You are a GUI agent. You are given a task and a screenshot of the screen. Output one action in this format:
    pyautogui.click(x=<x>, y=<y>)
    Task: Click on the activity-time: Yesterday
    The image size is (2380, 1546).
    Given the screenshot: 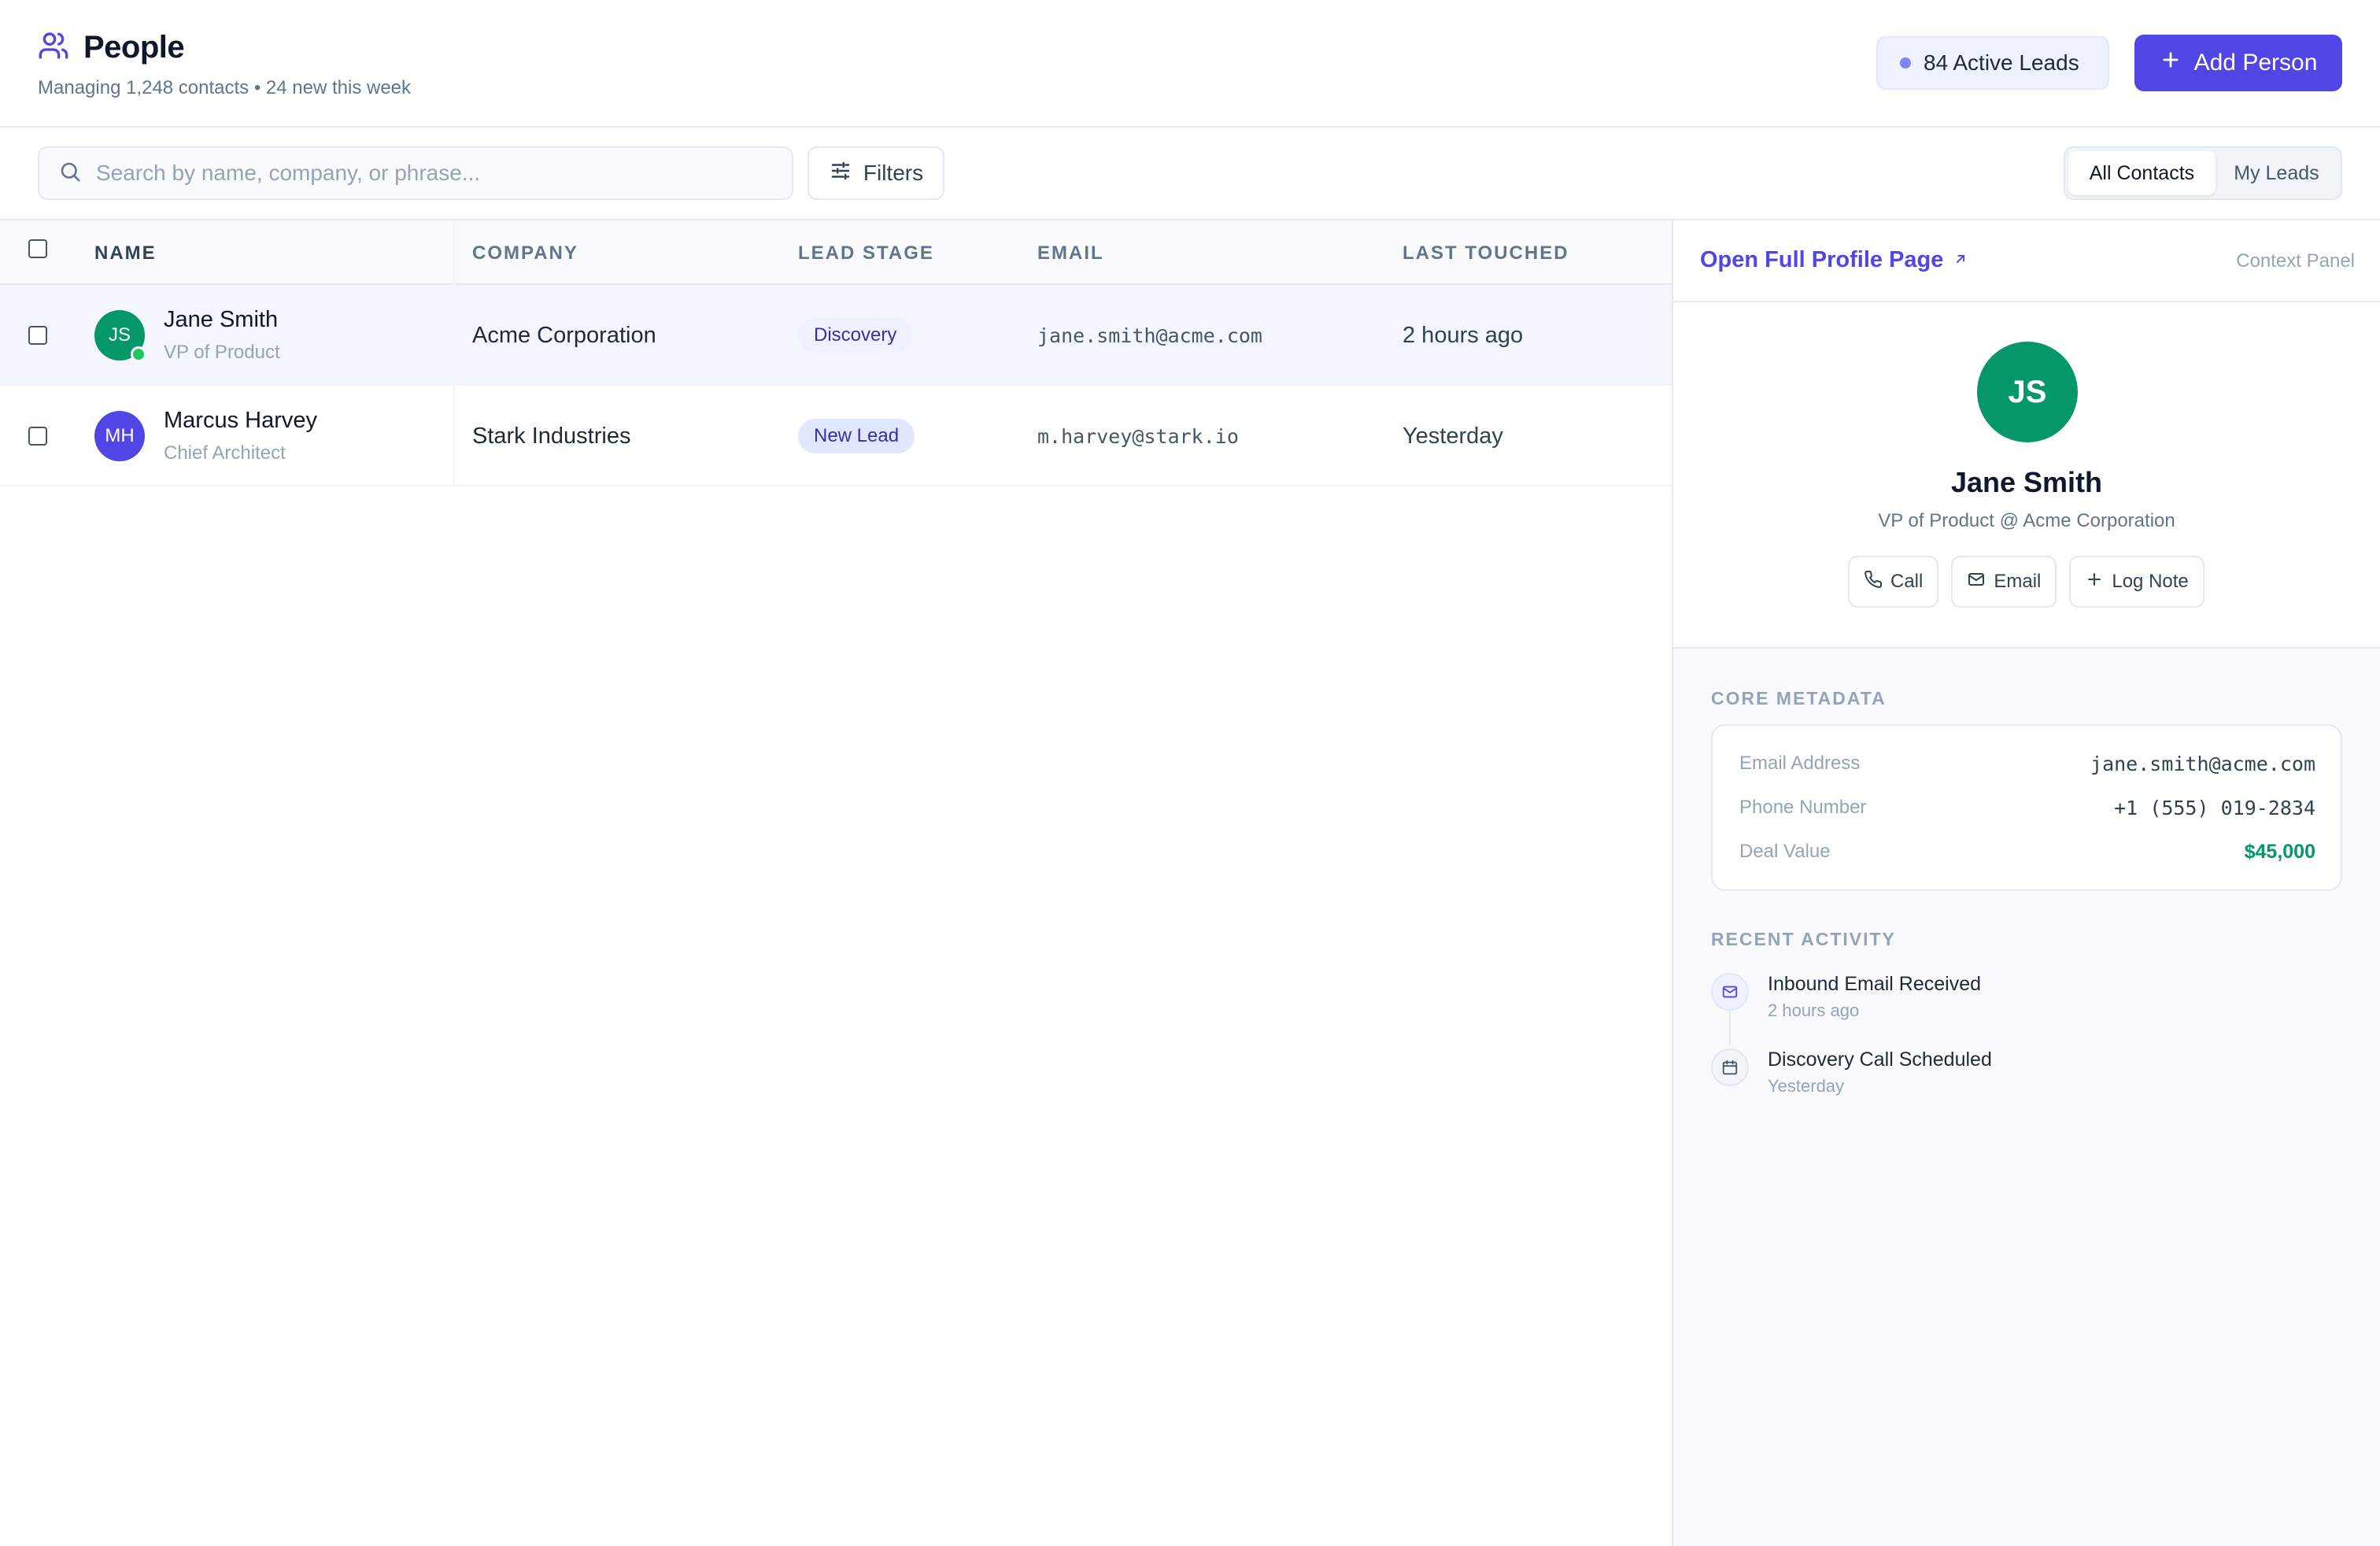 What is the action you would take?
    pyautogui.click(x=1806, y=1086)
    